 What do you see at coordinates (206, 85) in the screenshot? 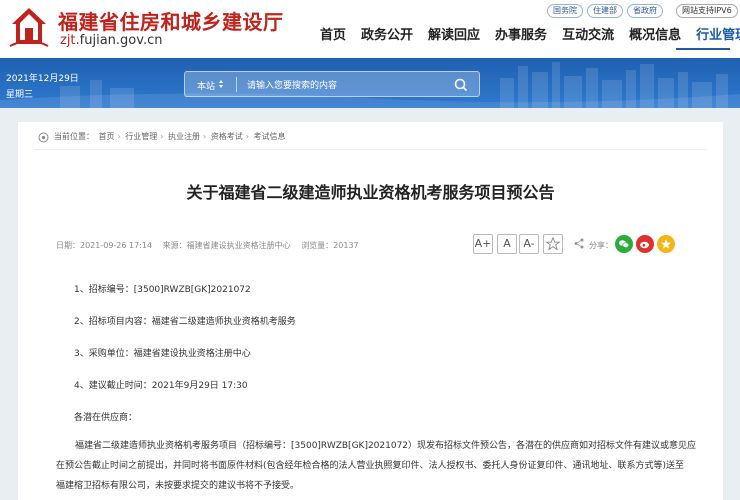
I see `search-scope-select: 本站` at bounding box center [206, 85].